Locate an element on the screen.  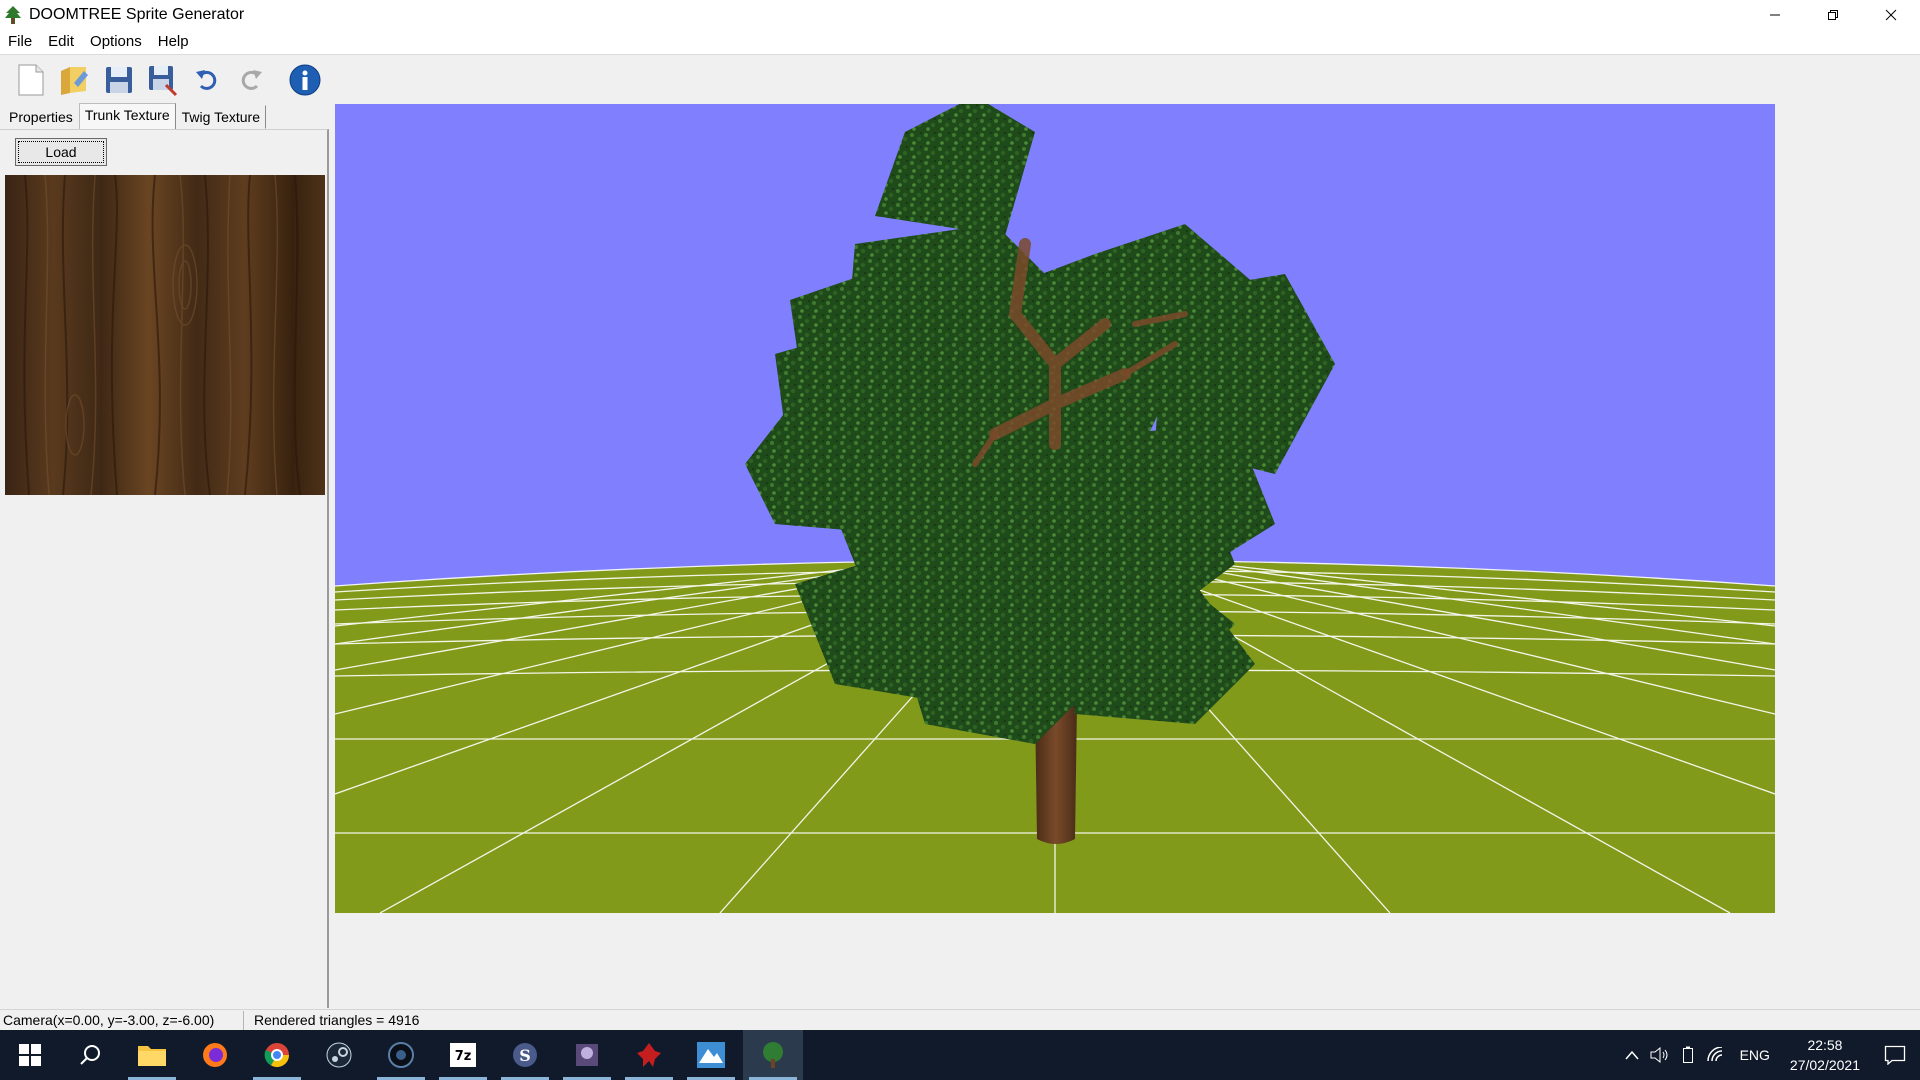
save-button is located at coordinates (119, 80).